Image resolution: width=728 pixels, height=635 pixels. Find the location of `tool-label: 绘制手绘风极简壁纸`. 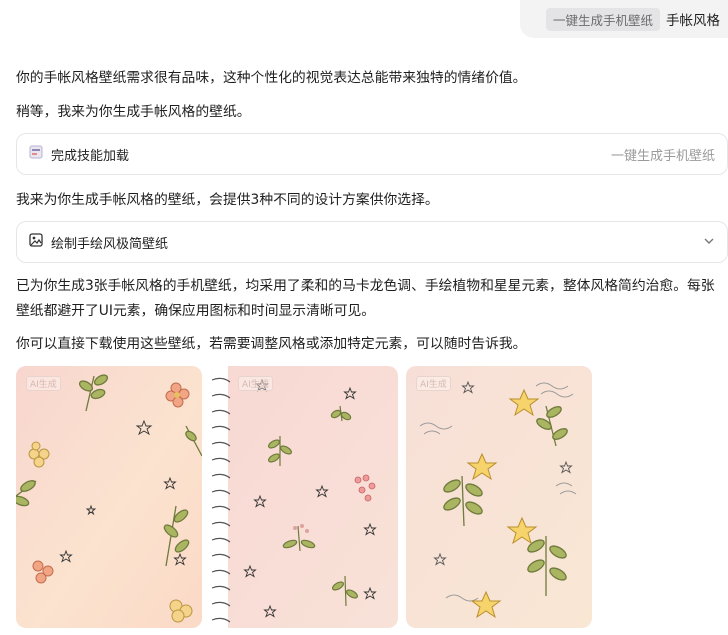

tool-label: 绘制手绘风极简壁纸 is located at coordinates (110, 244).